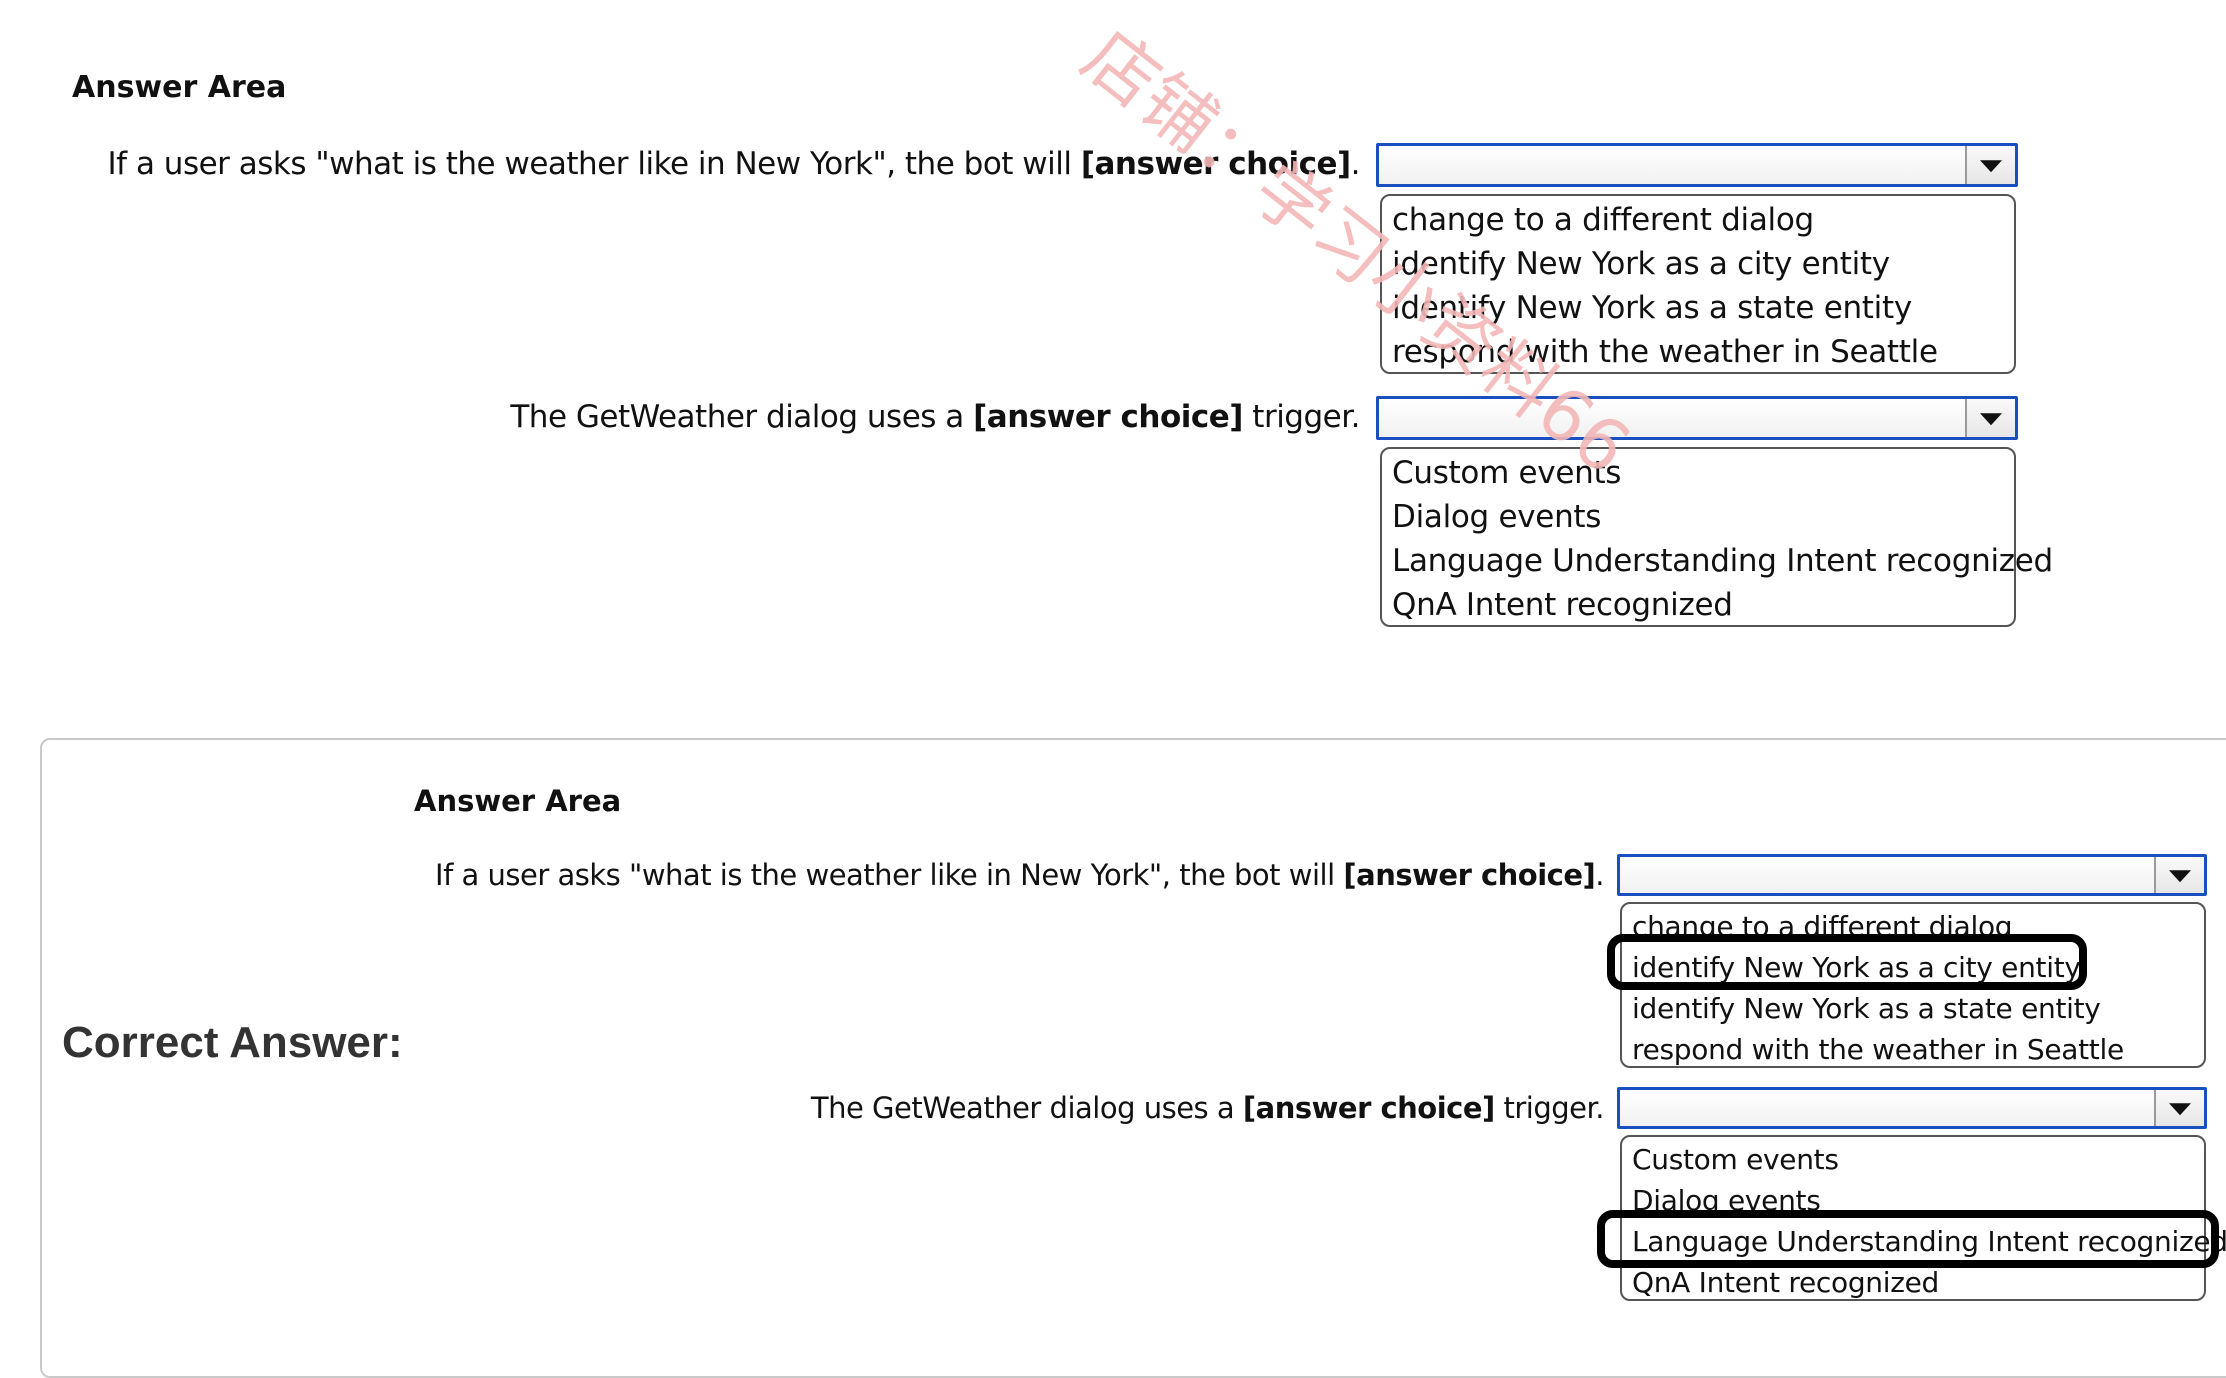  Describe the element at coordinates (1703, 220) in the screenshot. I see `list-item: change to a different dialog` at that location.